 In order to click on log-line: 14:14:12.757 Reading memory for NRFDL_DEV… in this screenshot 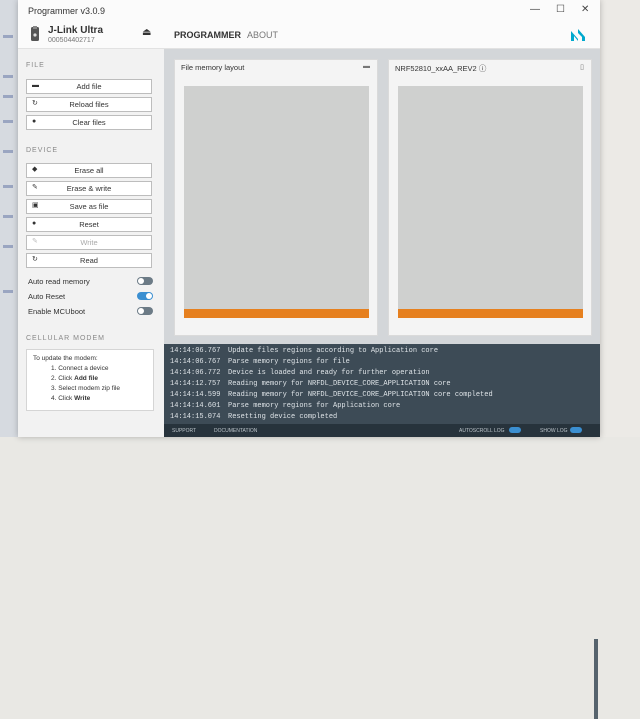, I will do `click(310, 384)`.